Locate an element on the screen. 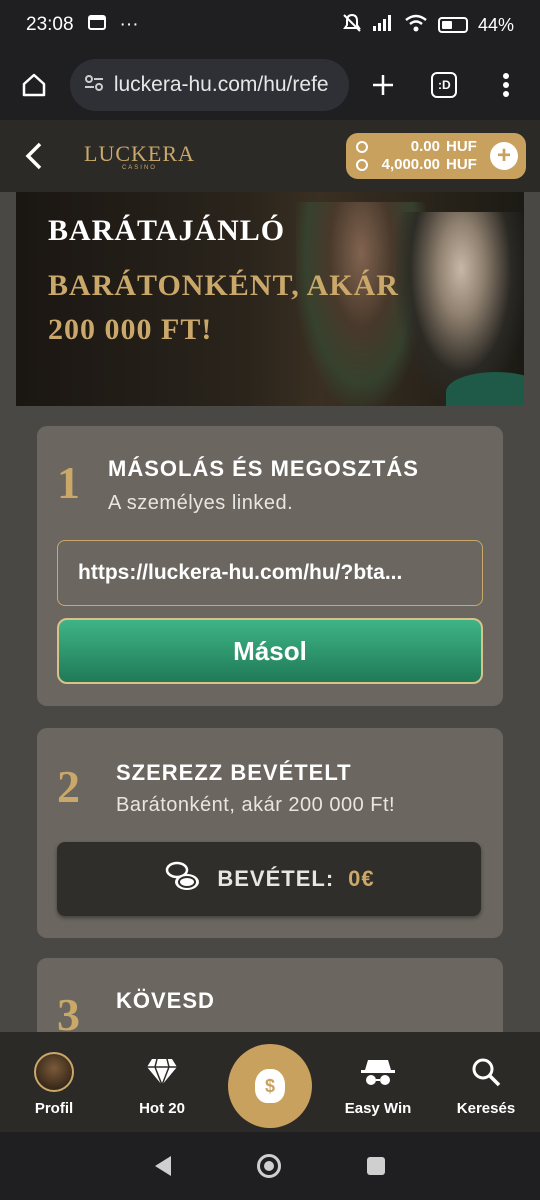  site-settings-icon is located at coordinates (94, 85).